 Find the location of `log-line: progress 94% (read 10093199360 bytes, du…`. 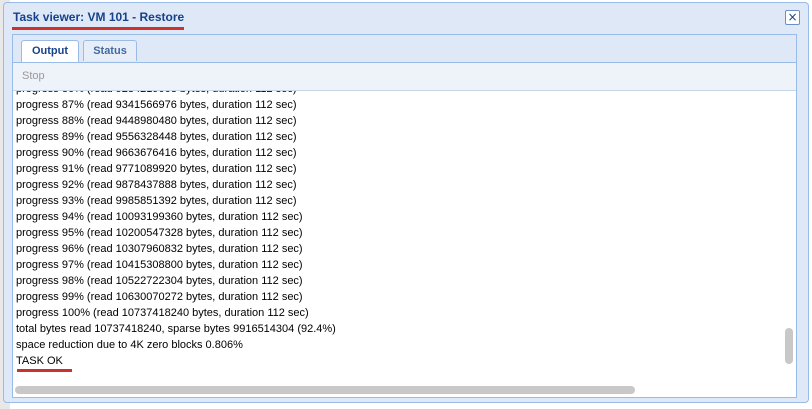

log-line: progress 94% (read 10093199360 bytes, du… is located at coordinates (159, 217).